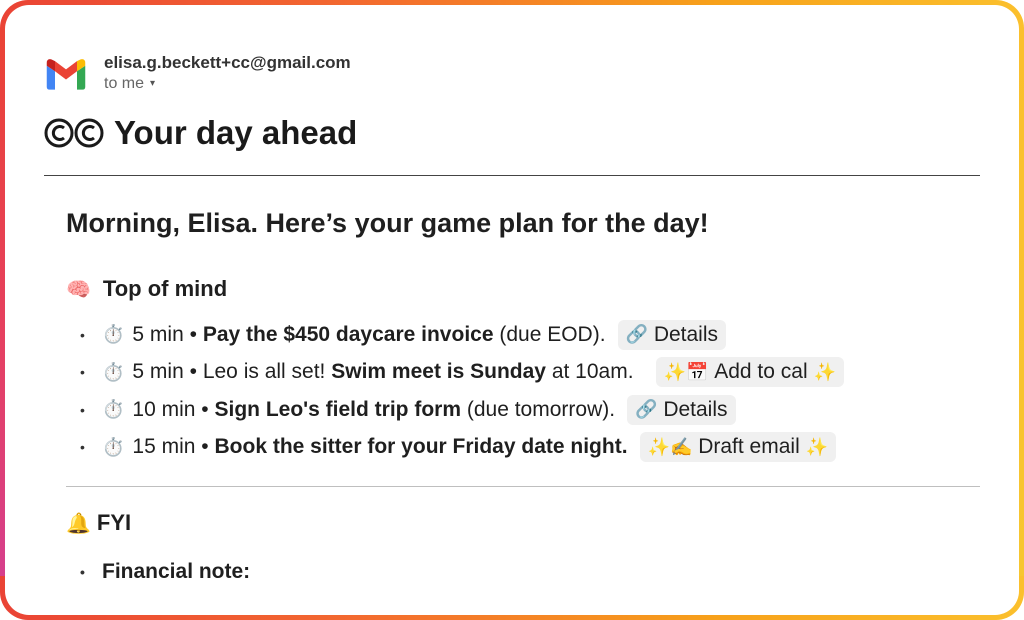 The image size is (1024, 620). Describe the element at coordinates (538, 409) in the screenshot. I see `task-post: (due tomorrow).` at that location.